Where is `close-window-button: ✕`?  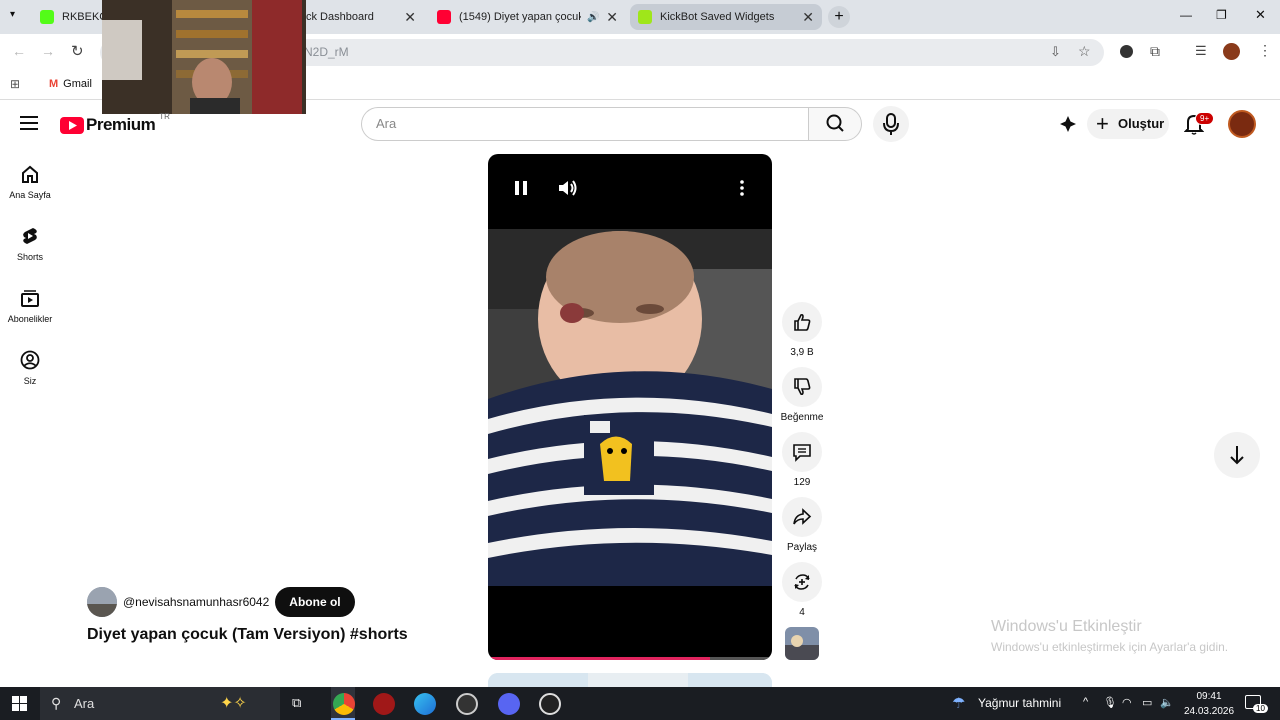 close-window-button: ✕ is located at coordinates (1260, 15).